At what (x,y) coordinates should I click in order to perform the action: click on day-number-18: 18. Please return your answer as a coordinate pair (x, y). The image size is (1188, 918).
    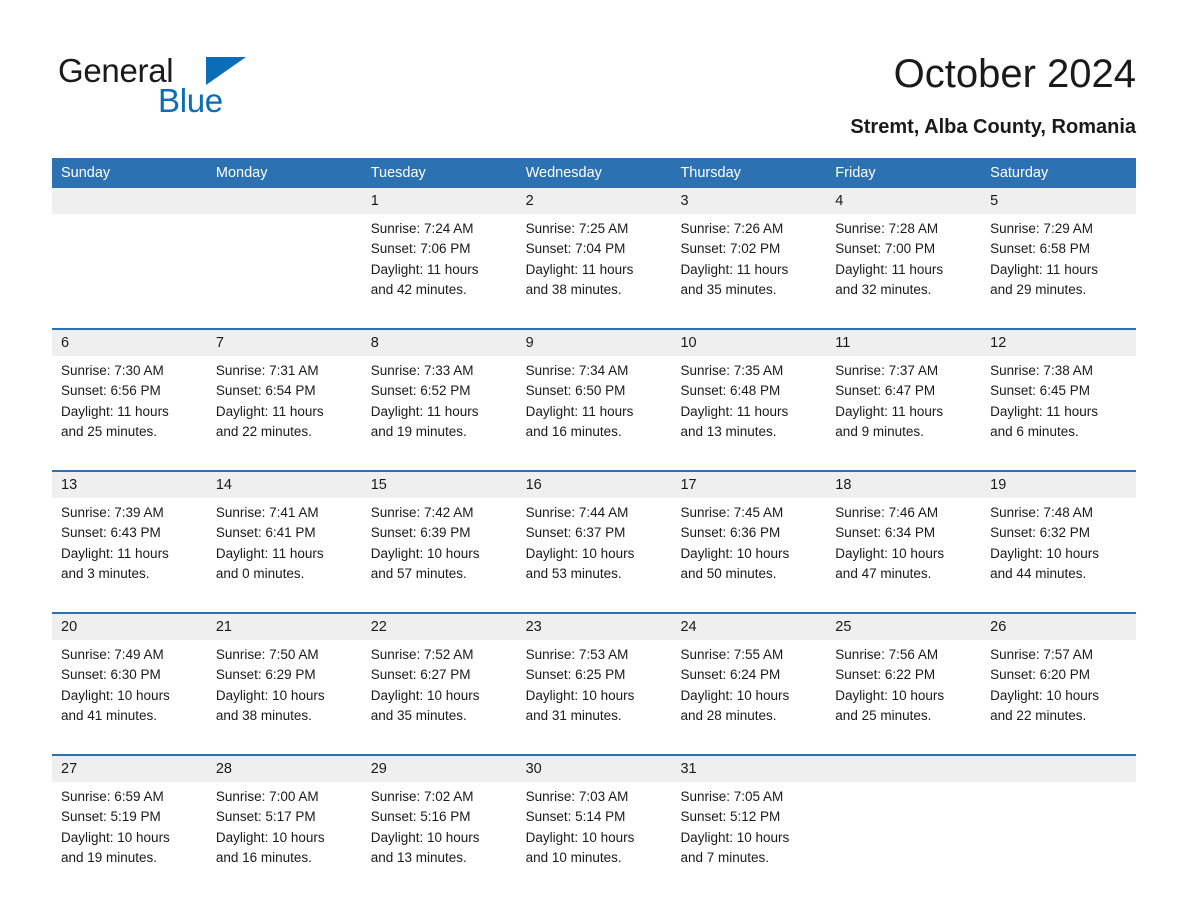
    Looking at the image, I should click on (903, 485).